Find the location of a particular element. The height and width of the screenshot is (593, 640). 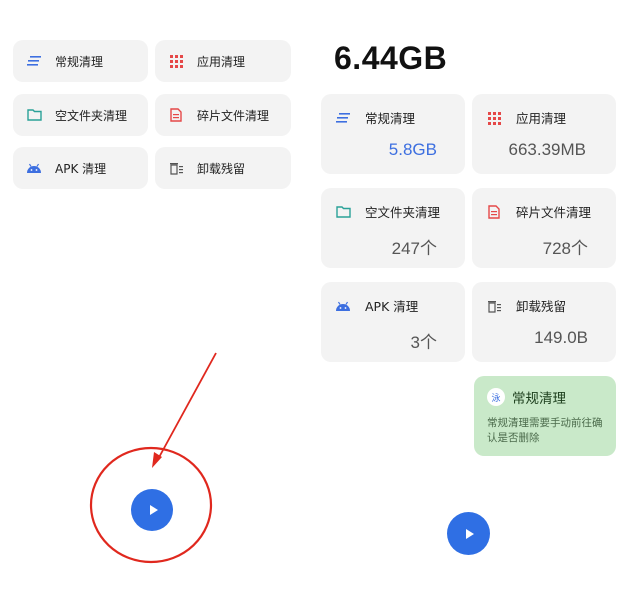

card-label: 碎片文件清理 is located at coordinates (554, 212).